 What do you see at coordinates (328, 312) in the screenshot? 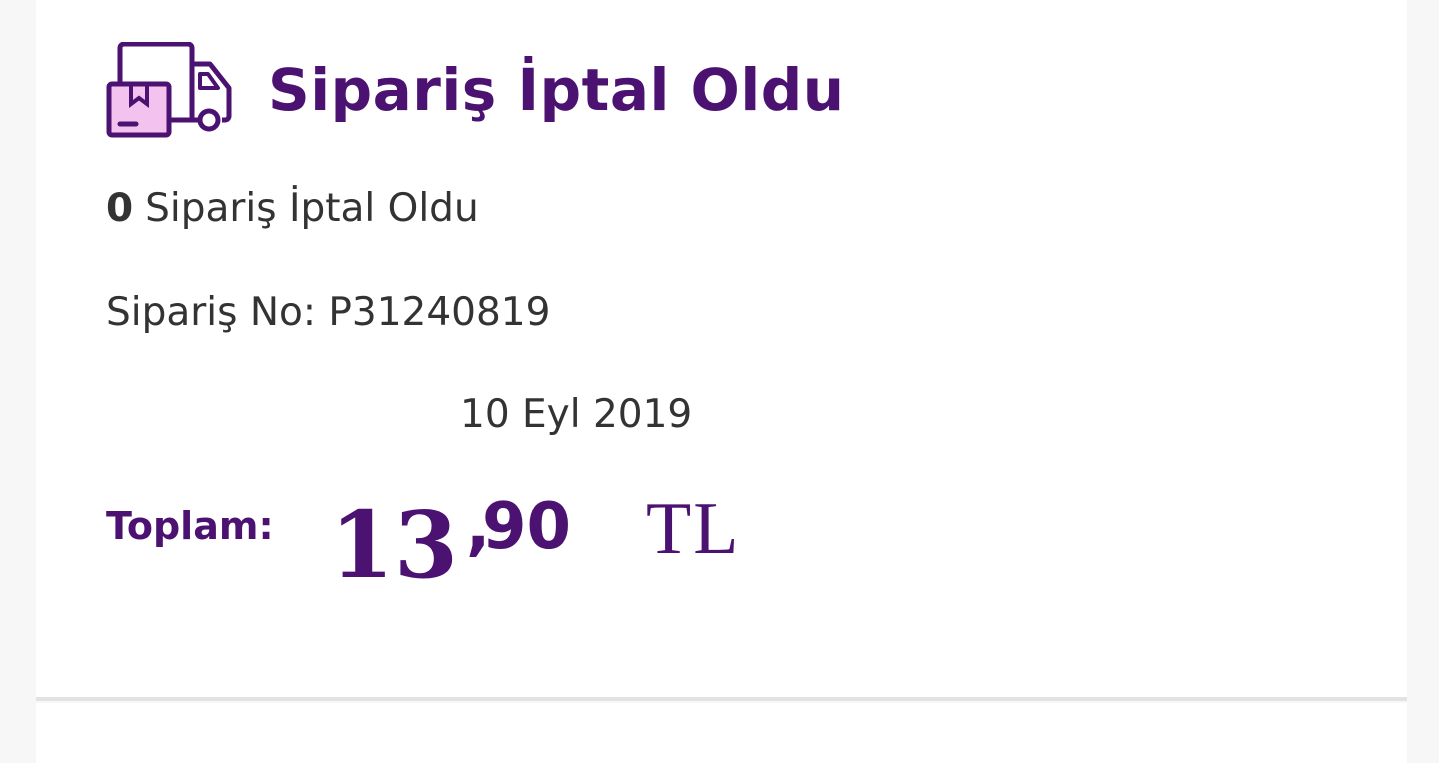
I see `order-number: Sipariş No: P31240819` at bounding box center [328, 312].